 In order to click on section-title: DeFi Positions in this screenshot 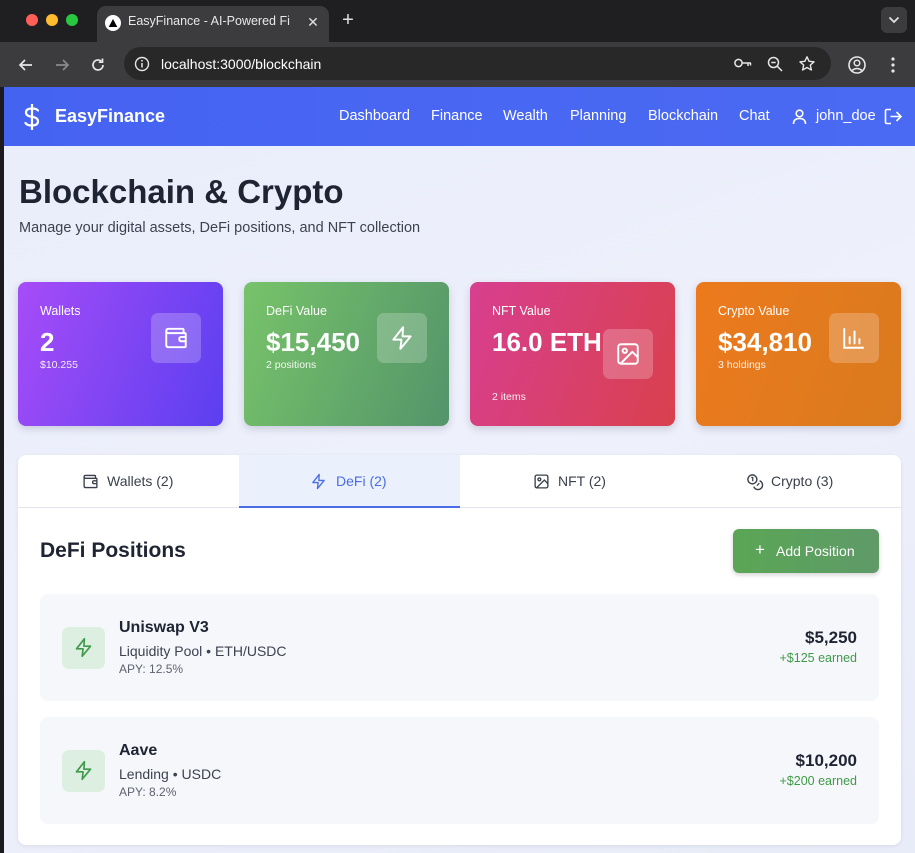, I will do `click(113, 550)`.